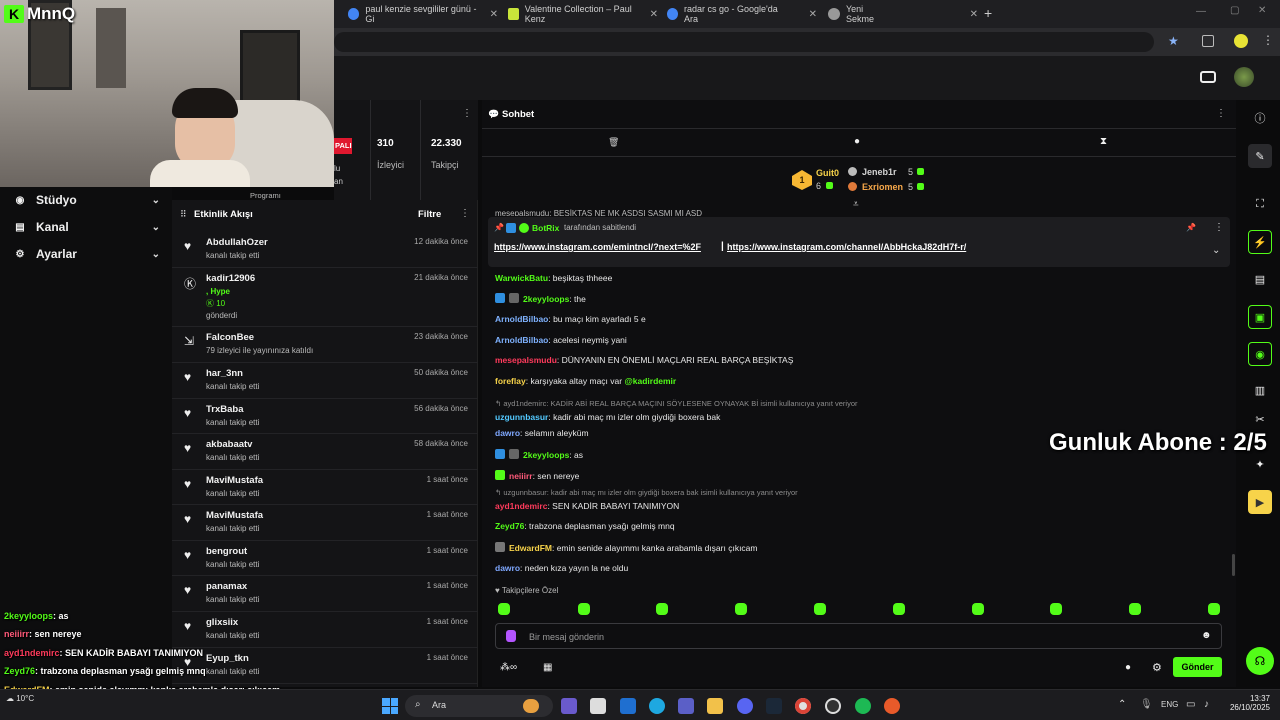 This screenshot has width=1280, height=720. Describe the element at coordinates (1206, 635) in the screenshot. I see `emoji-icon: ☻` at that location.